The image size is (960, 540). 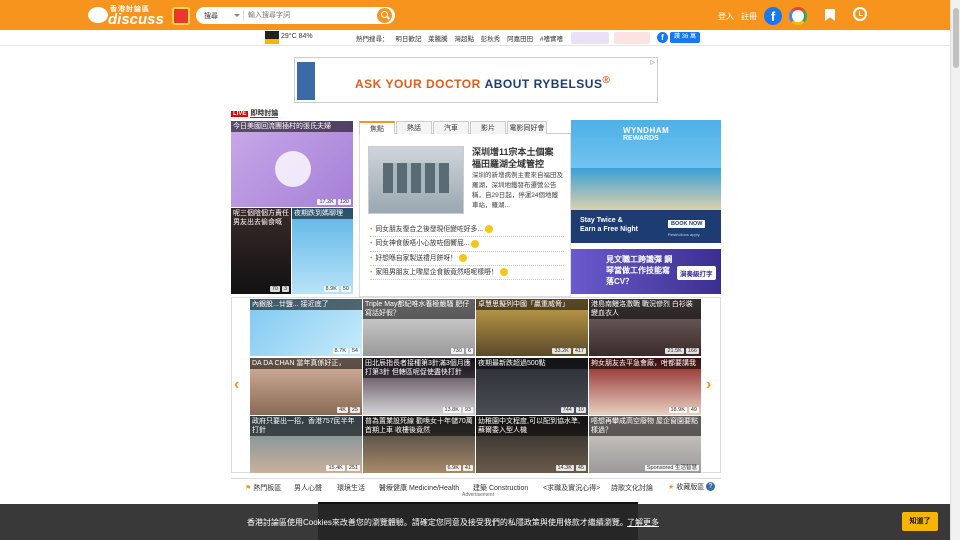 What do you see at coordinates (451, 127) in the screenshot?
I see `tab-cars: 汽車` at bounding box center [451, 127].